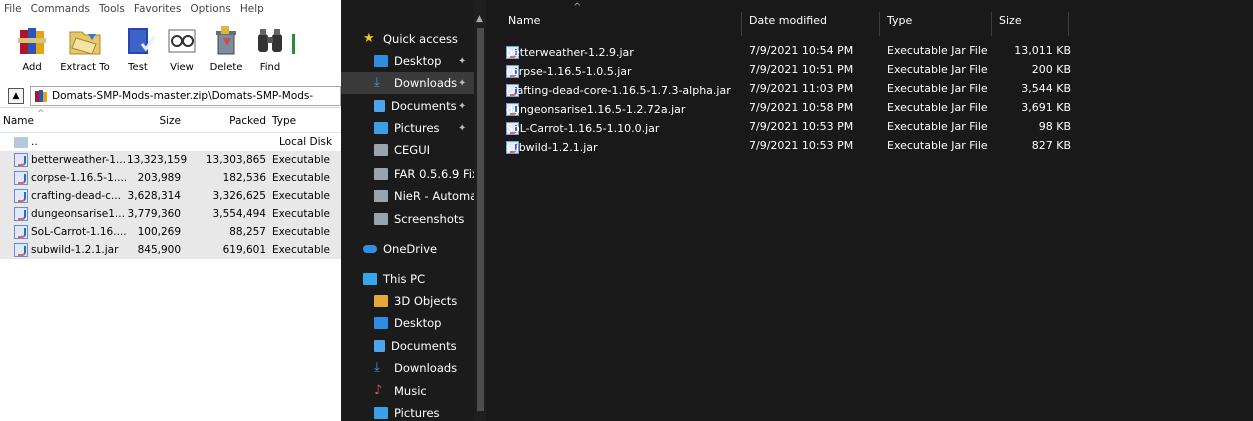 The height and width of the screenshot is (421, 1253). I want to click on file-size: 827 KB, so click(1051, 145).